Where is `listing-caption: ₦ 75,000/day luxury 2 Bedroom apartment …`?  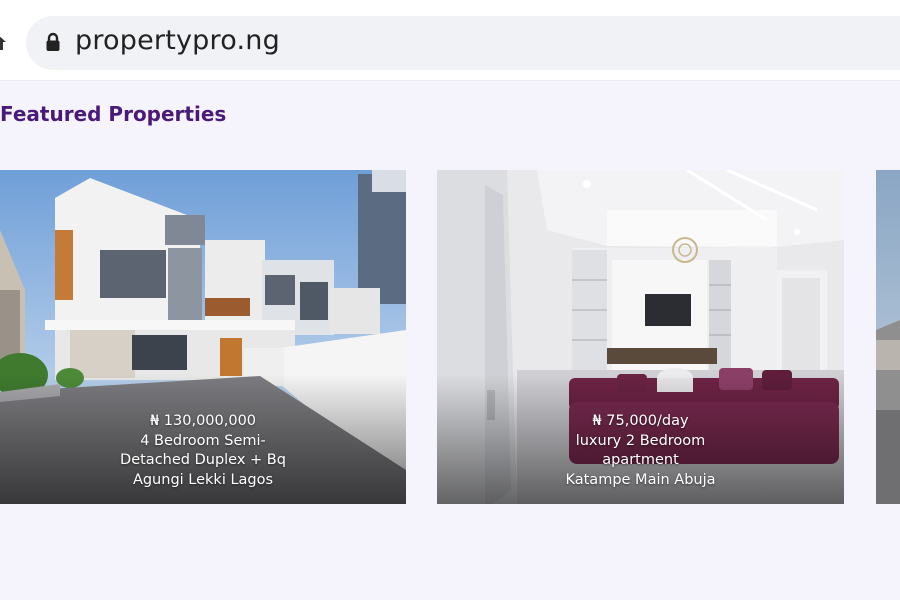 listing-caption: ₦ 75,000/day luxury 2 Bedroom apartment … is located at coordinates (640, 451).